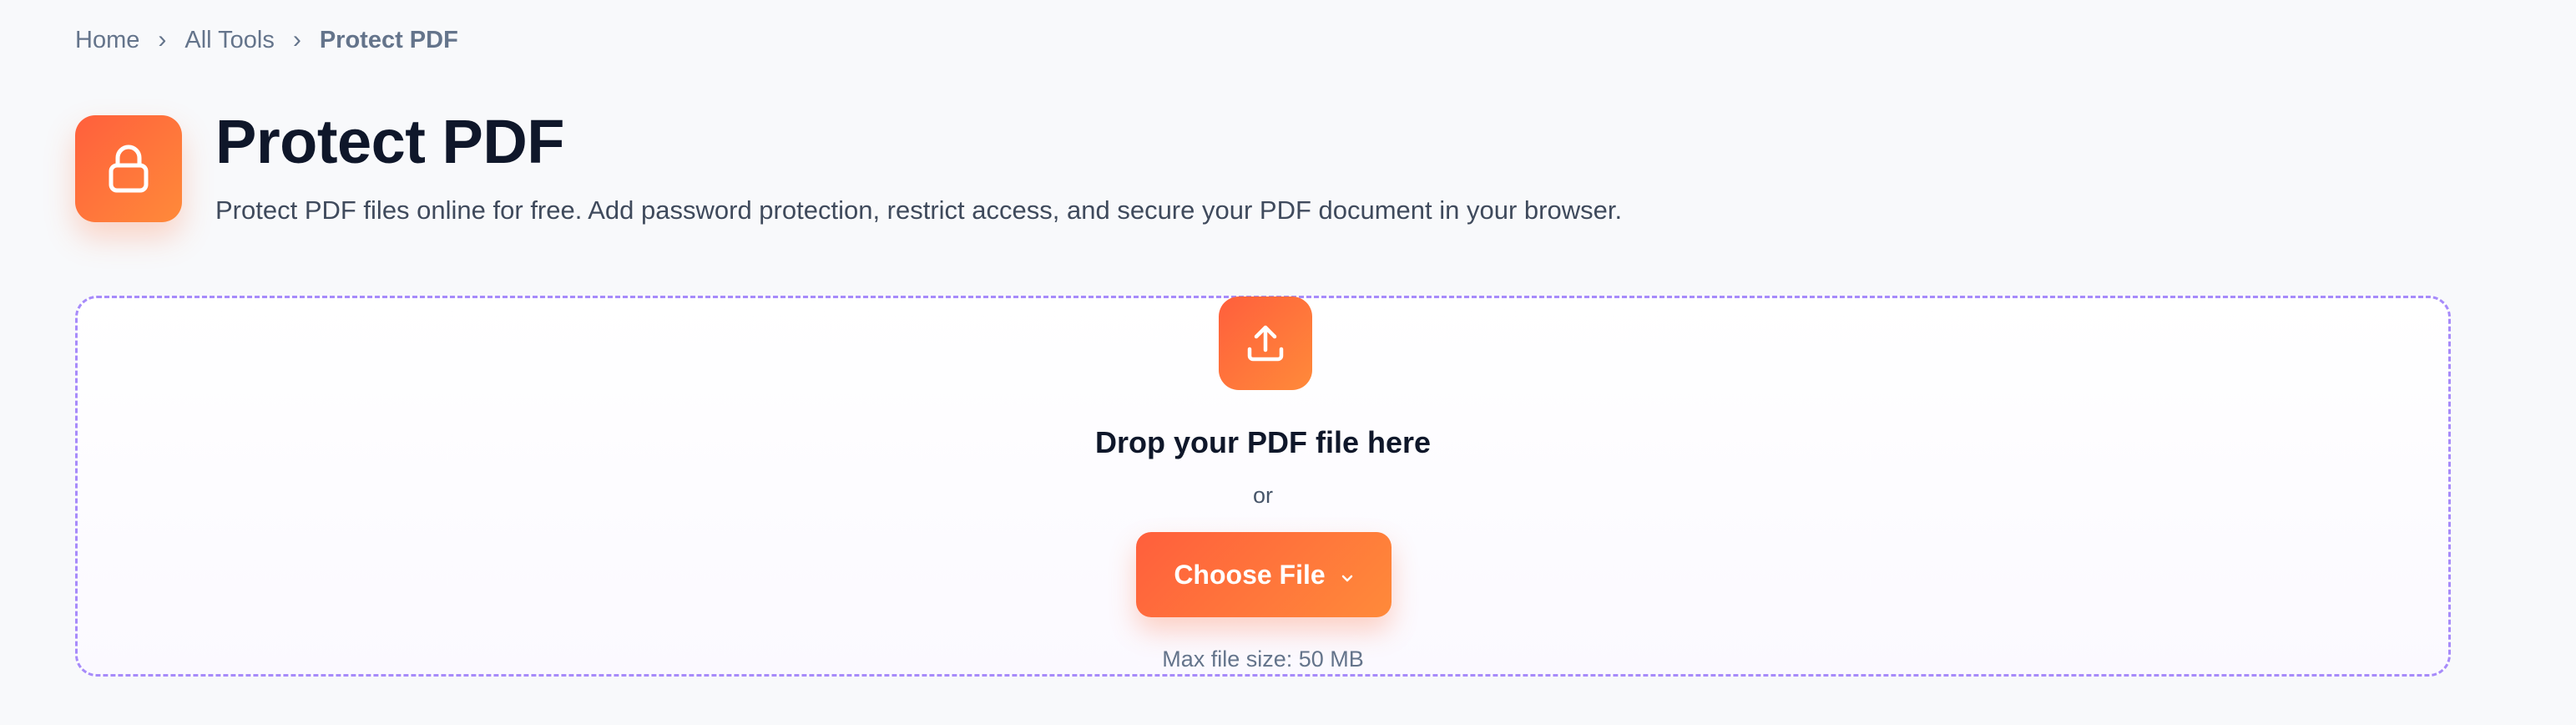  Describe the element at coordinates (1263, 442) in the screenshot. I see `dropzone-title: Drop your PDF file here` at that location.